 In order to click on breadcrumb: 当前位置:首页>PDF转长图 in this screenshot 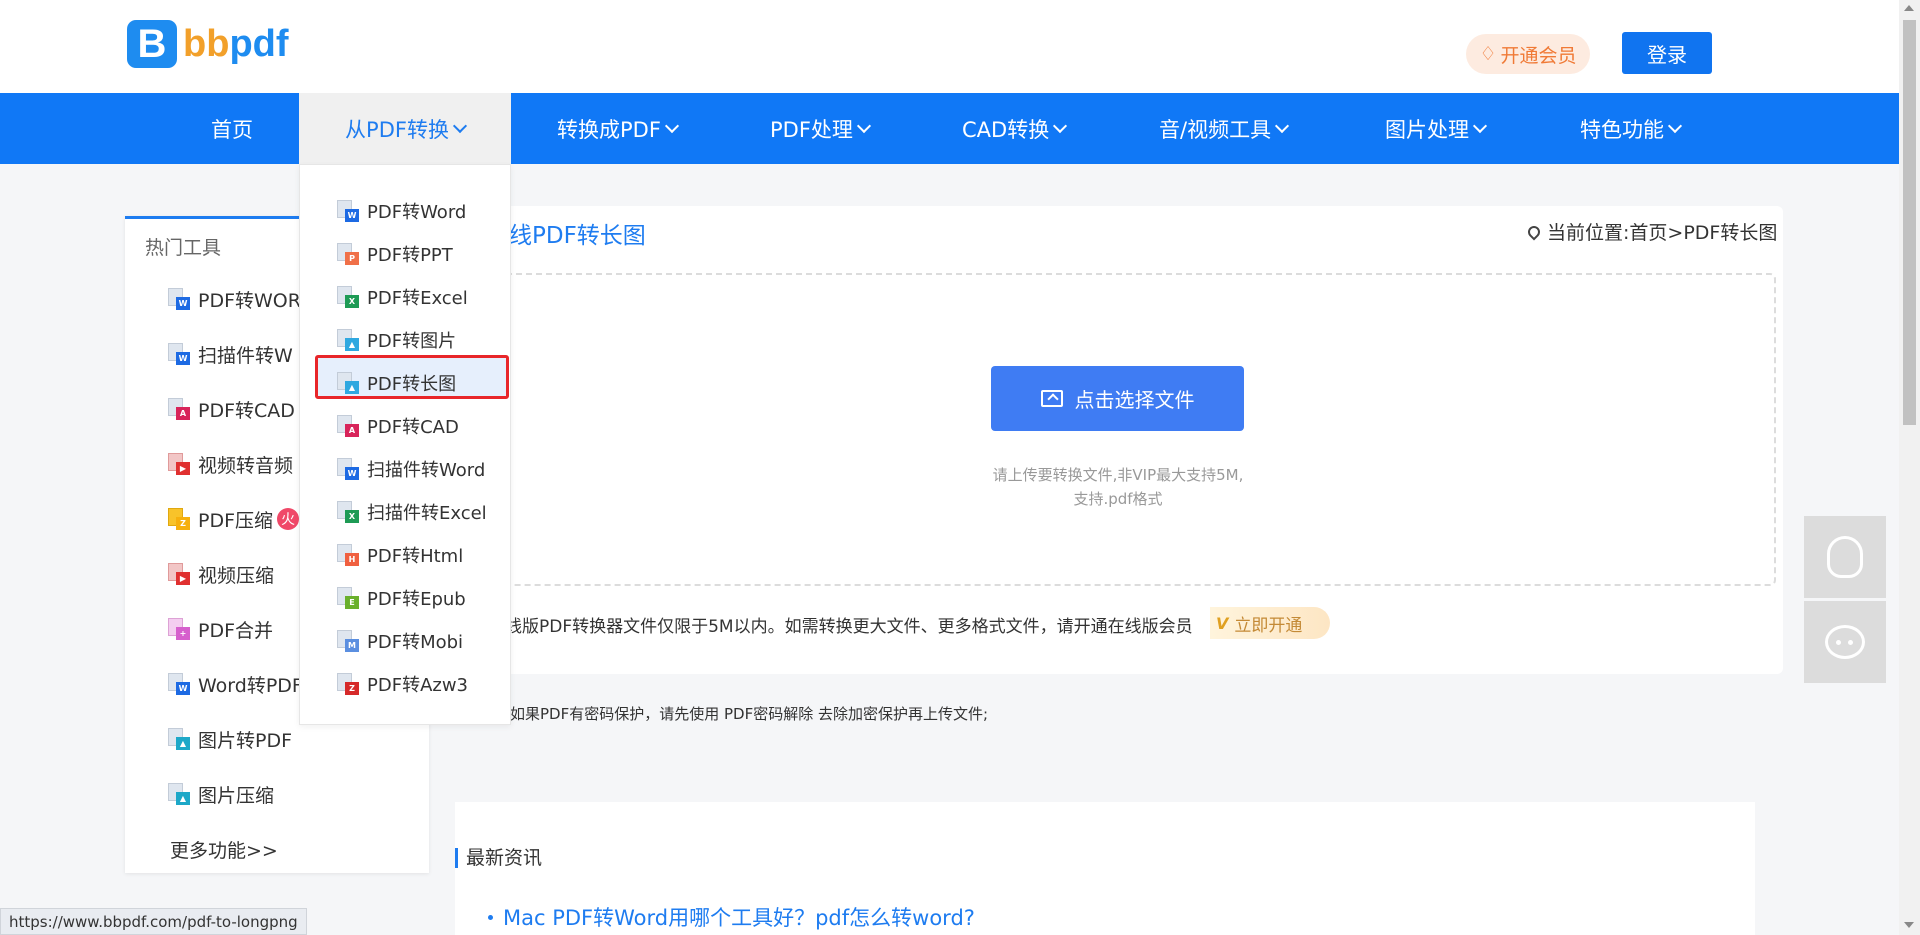, I will do `click(1651, 231)`.